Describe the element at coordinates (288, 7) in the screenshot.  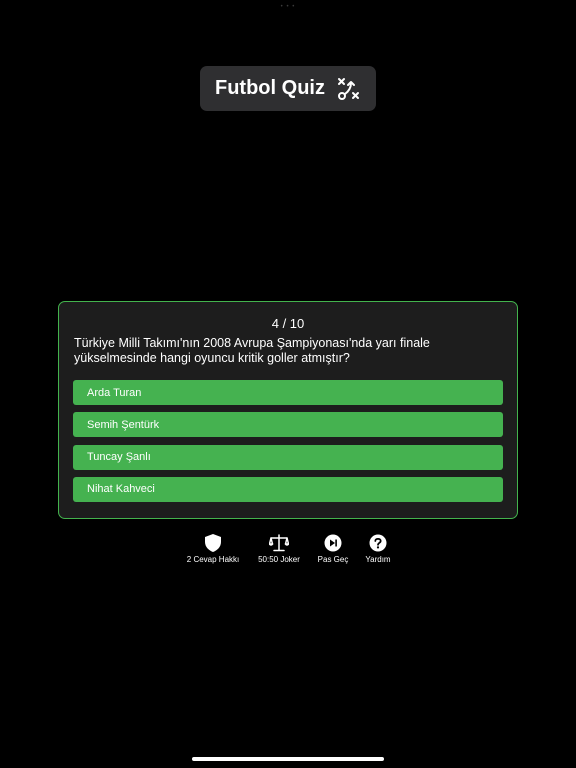
I see `status-bar-indicator: • • •` at that location.